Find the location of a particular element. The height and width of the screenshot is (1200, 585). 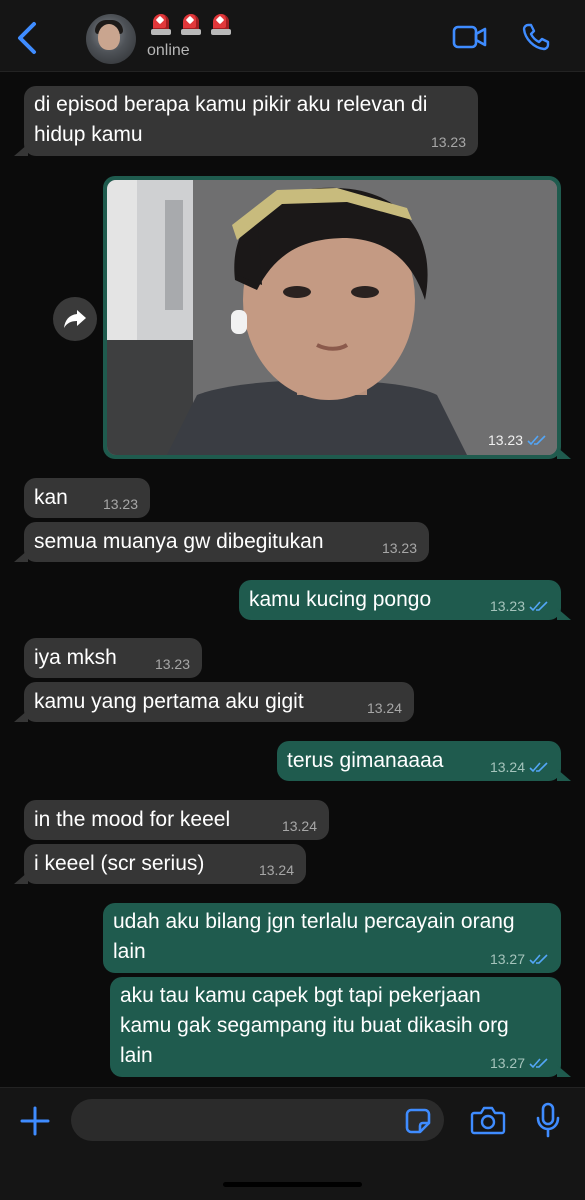

voice-message-button is located at coordinates (548, 1120).